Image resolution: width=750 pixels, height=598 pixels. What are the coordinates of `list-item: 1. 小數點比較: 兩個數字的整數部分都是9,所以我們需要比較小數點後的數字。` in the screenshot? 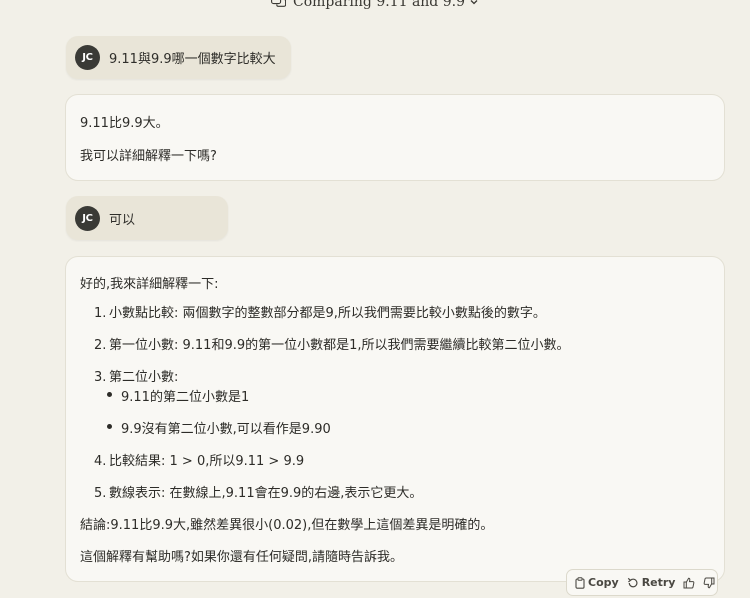 It's located at (320, 311).